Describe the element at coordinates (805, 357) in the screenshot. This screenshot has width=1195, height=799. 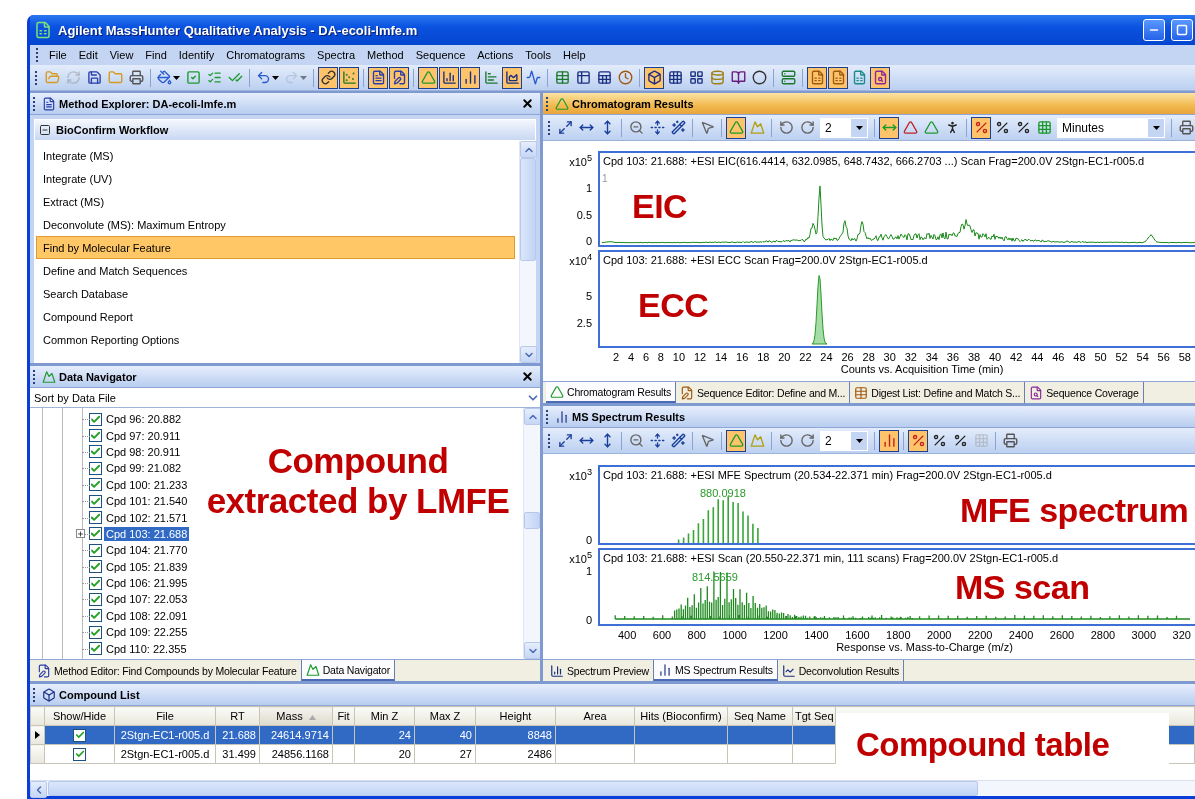
I see `axis-tick-label: 22` at that location.